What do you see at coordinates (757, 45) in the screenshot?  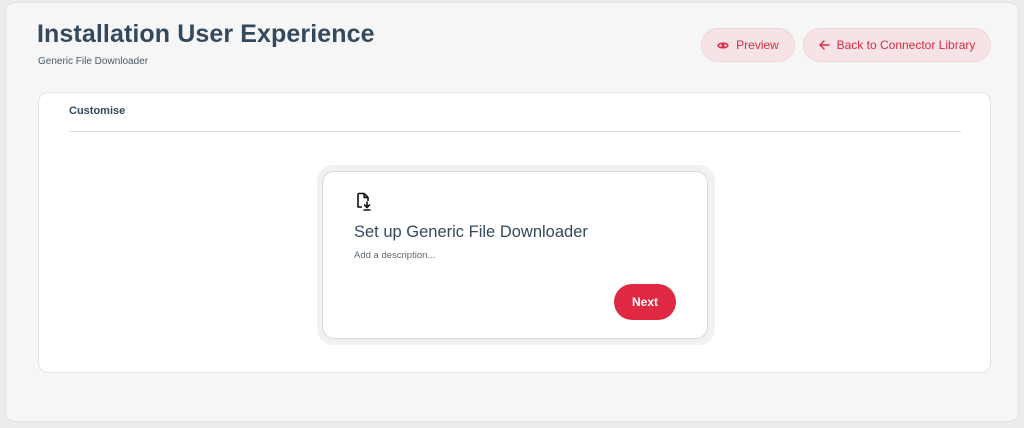 I see `preview-button-label: Preview` at bounding box center [757, 45].